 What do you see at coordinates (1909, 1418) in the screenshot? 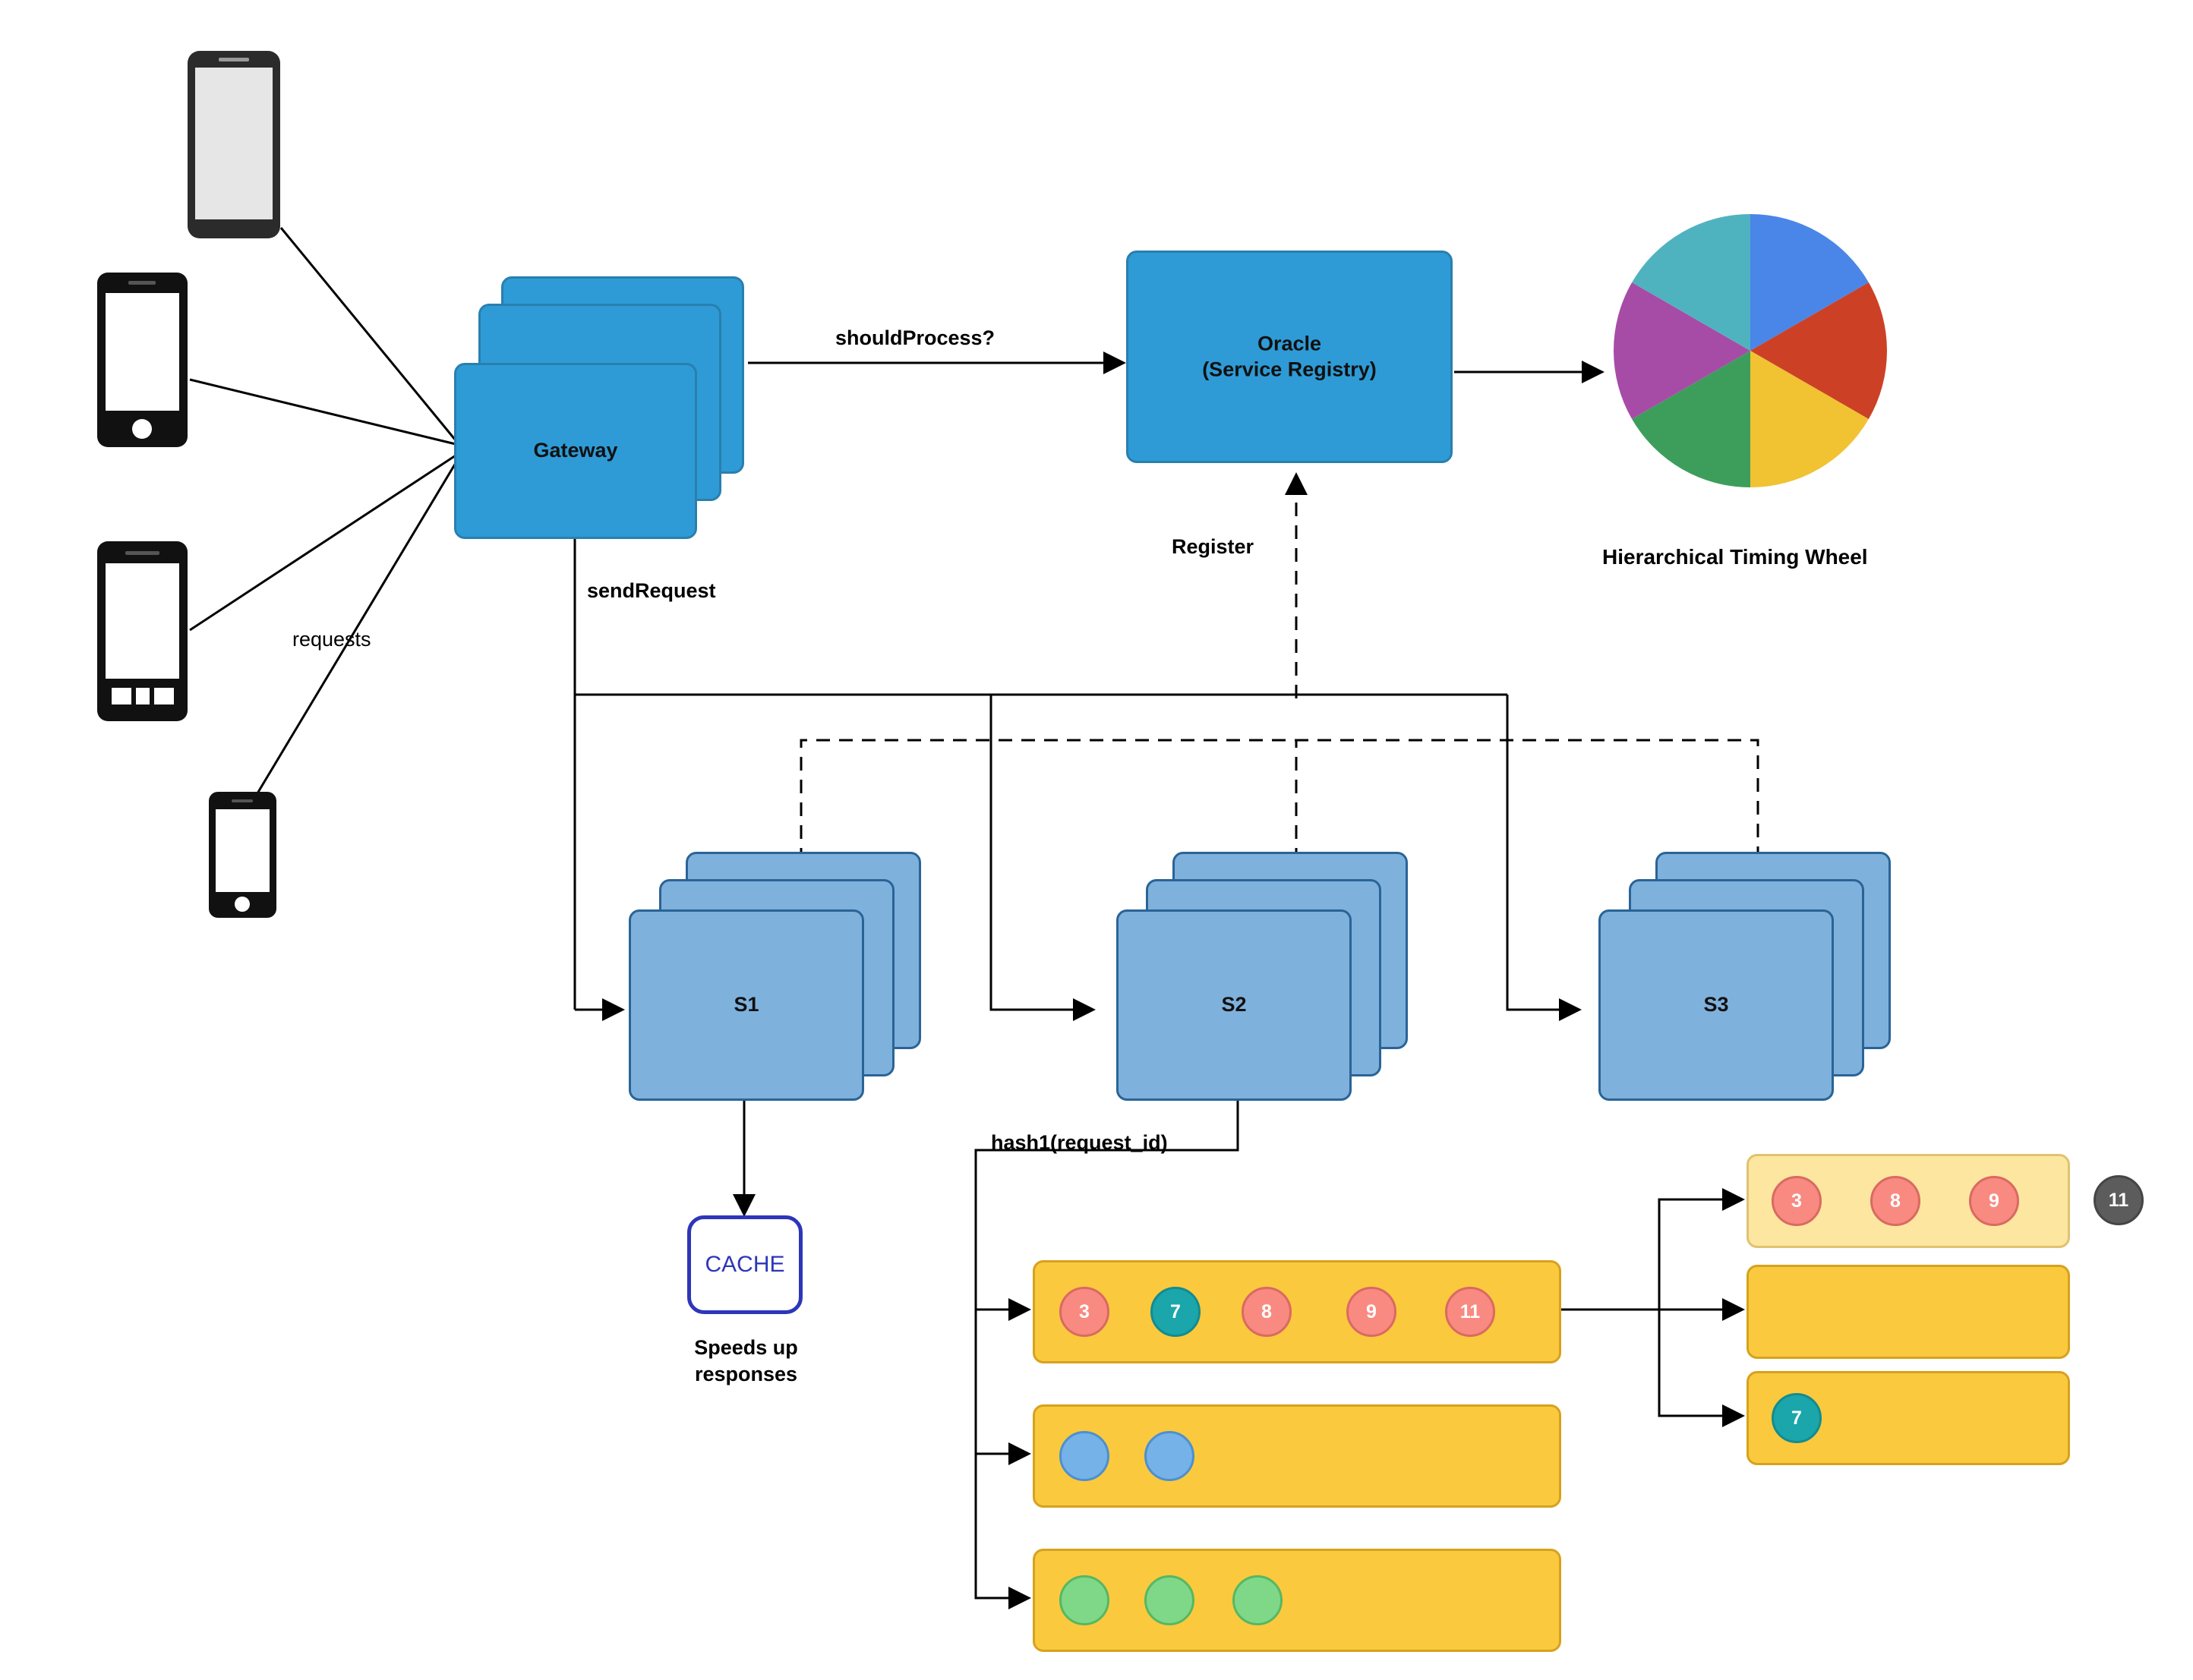
I see `split-bucket-3: 7` at bounding box center [1909, 1418].